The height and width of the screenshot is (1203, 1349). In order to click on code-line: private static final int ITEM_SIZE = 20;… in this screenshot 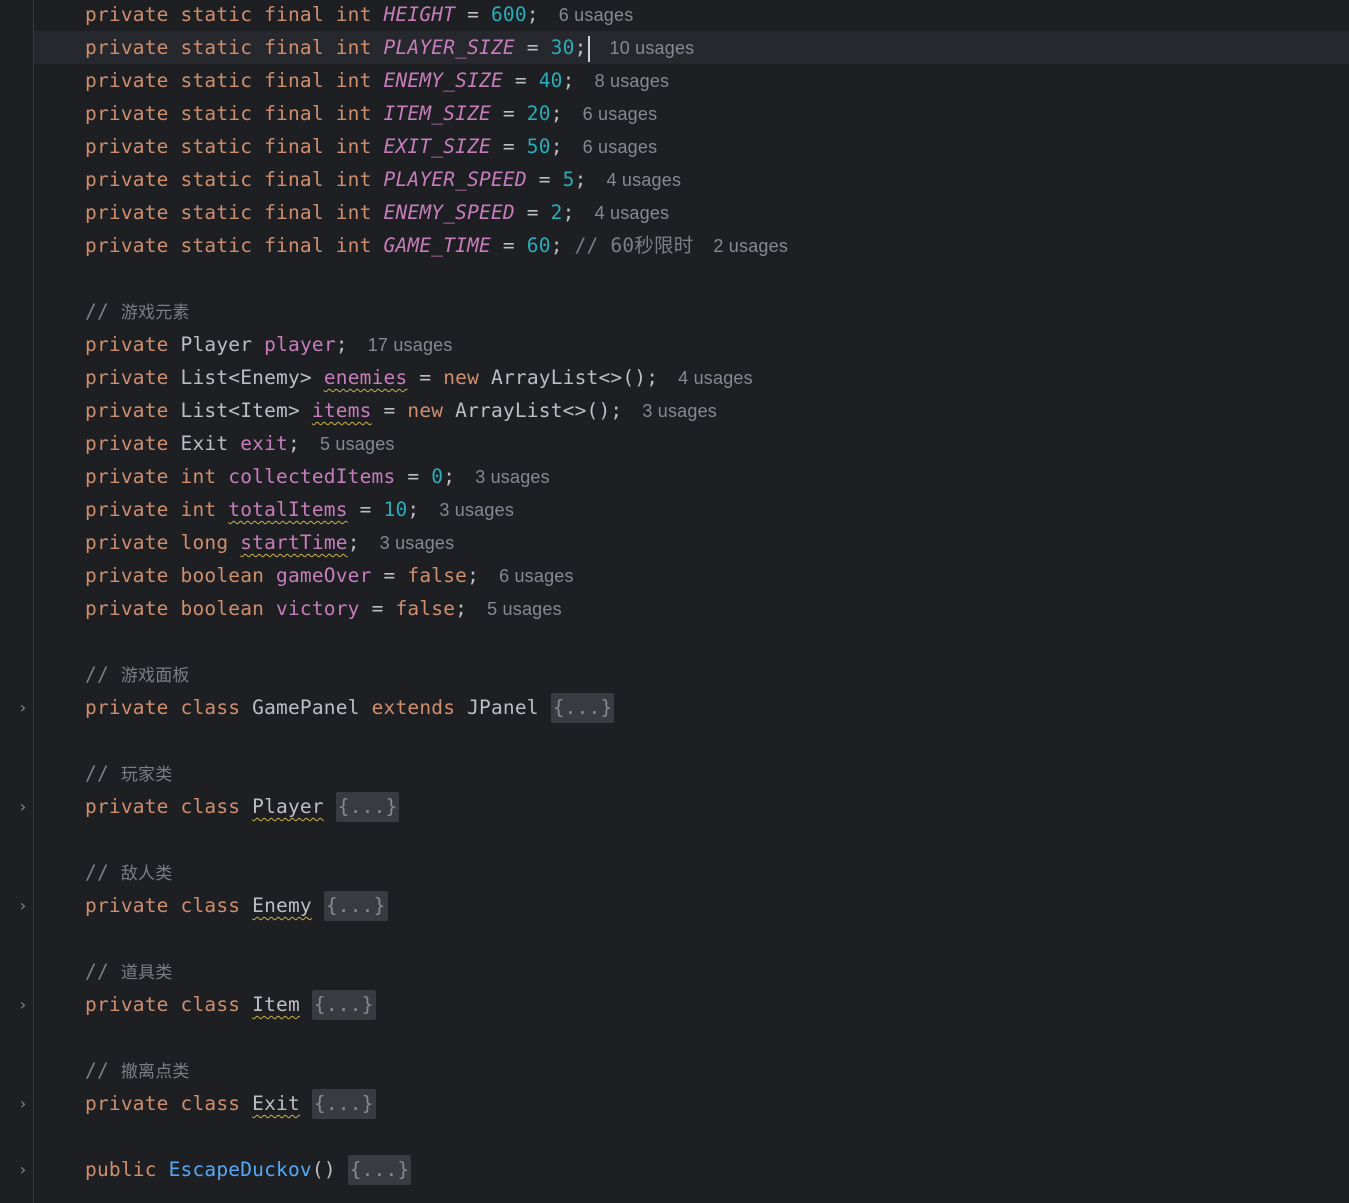, I will do `click(691, 113)`.